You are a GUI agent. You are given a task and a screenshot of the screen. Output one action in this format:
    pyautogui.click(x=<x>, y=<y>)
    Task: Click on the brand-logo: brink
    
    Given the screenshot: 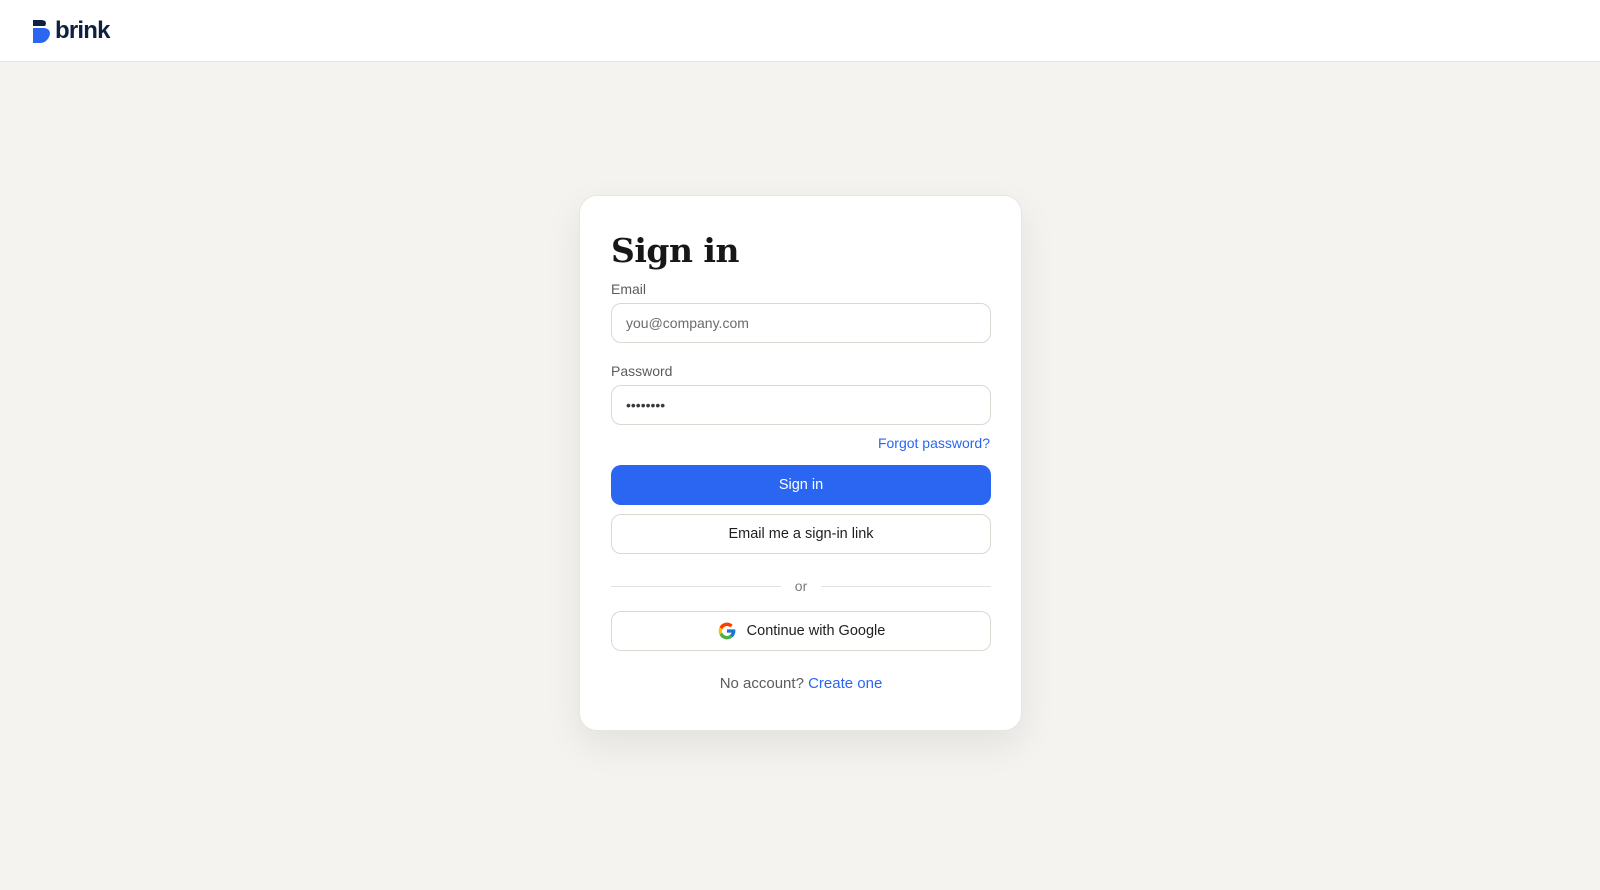 What is the action you would take?
    pyautogui.click(x=71, y=31)
    